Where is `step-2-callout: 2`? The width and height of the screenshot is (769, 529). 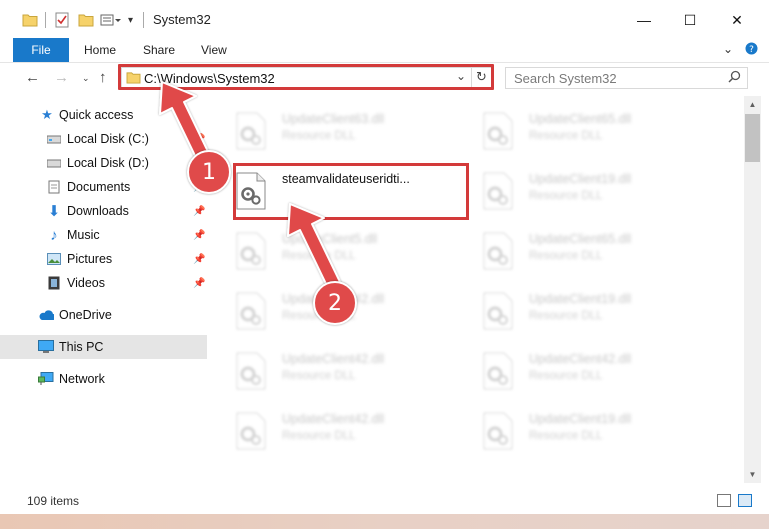 step-2-callout: 2 is located at coordinates (335, 303).